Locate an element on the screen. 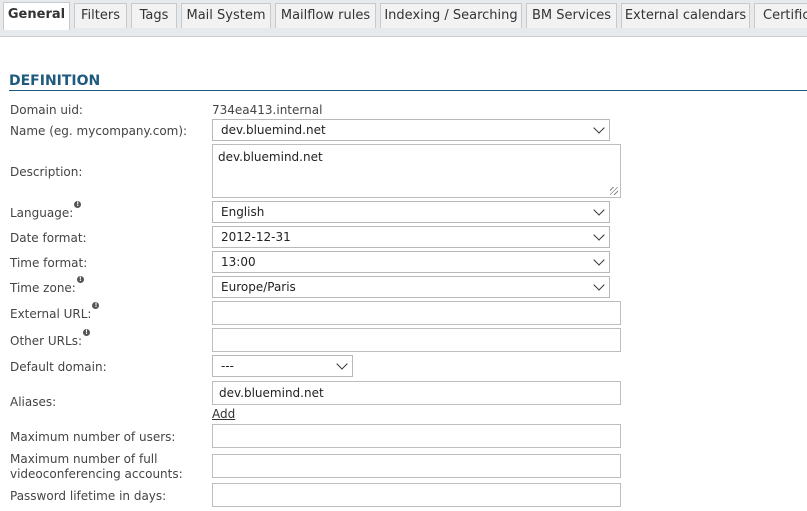 The height and width of the screenshot is (511, 807). tab-bm-services: BM Services is located at coordinates (571, 15).